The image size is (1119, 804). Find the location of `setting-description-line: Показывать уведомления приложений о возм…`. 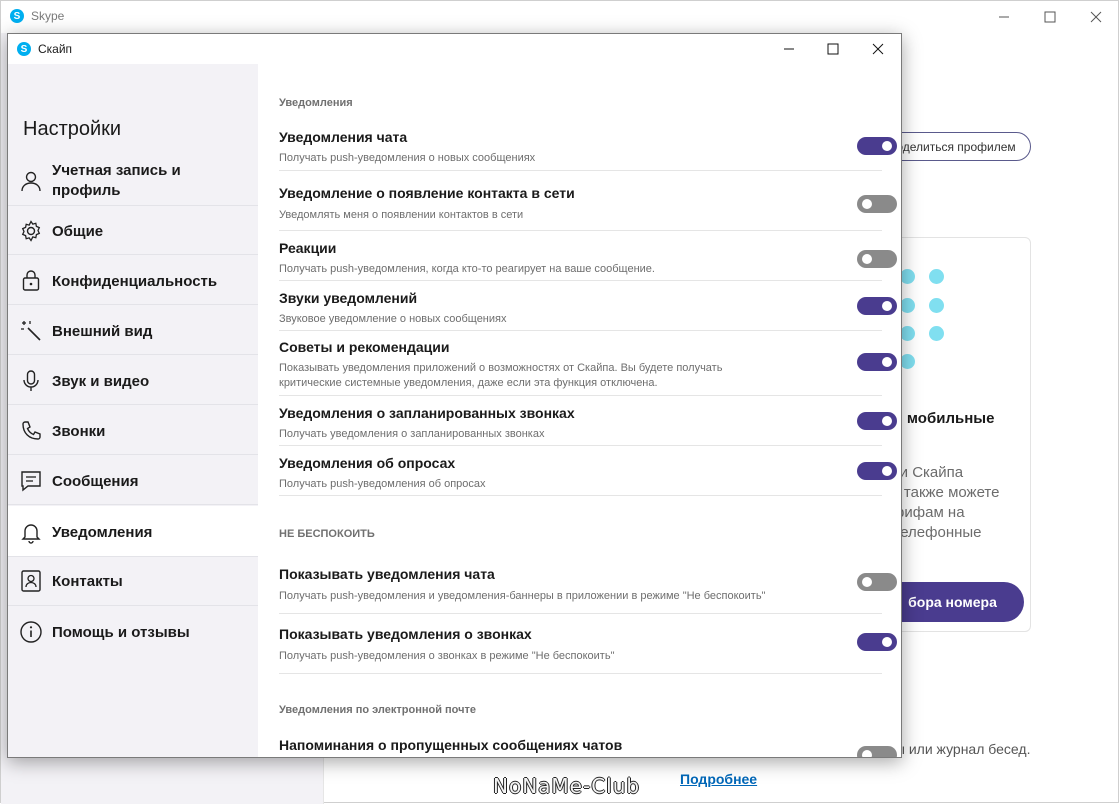

setting-description-line: Показывать уведомления приложений о возм… is located at coordinates (501, 368).